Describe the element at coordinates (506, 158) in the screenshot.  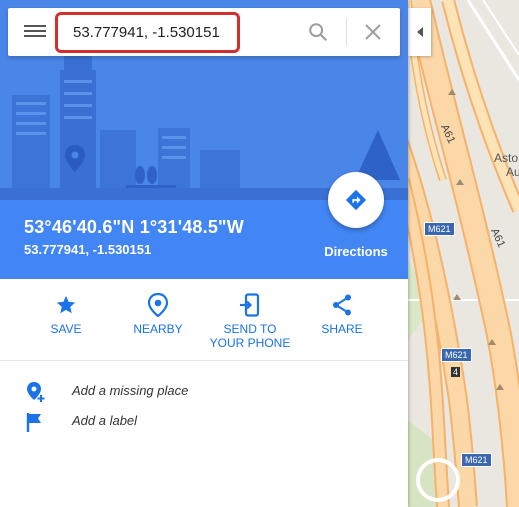
I see `place-label-line: Asto` at that location.